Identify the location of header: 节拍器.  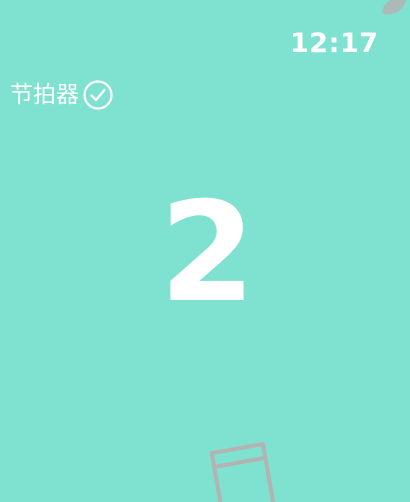
(62, 95).